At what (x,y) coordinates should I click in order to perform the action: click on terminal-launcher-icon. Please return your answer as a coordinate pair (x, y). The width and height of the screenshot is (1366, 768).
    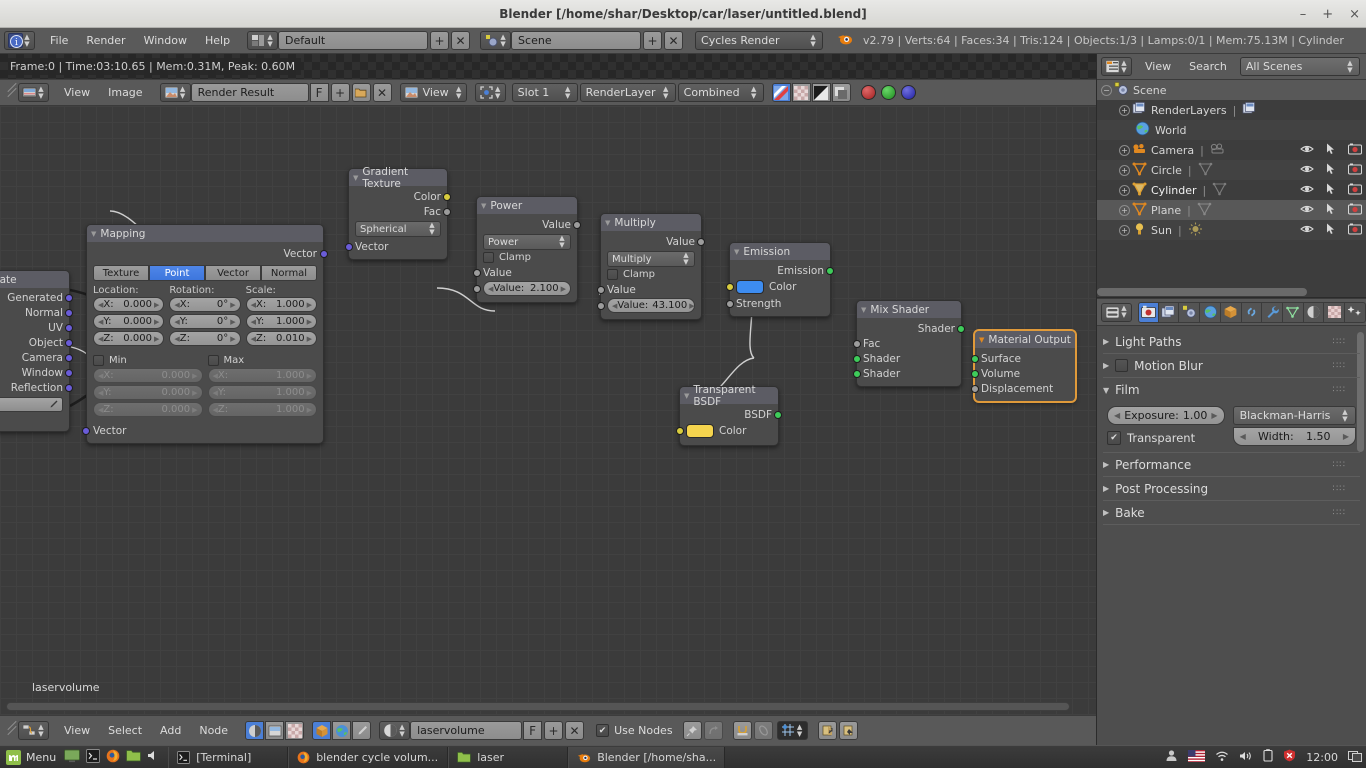
    Looking at the image, I should click on (93, 757).